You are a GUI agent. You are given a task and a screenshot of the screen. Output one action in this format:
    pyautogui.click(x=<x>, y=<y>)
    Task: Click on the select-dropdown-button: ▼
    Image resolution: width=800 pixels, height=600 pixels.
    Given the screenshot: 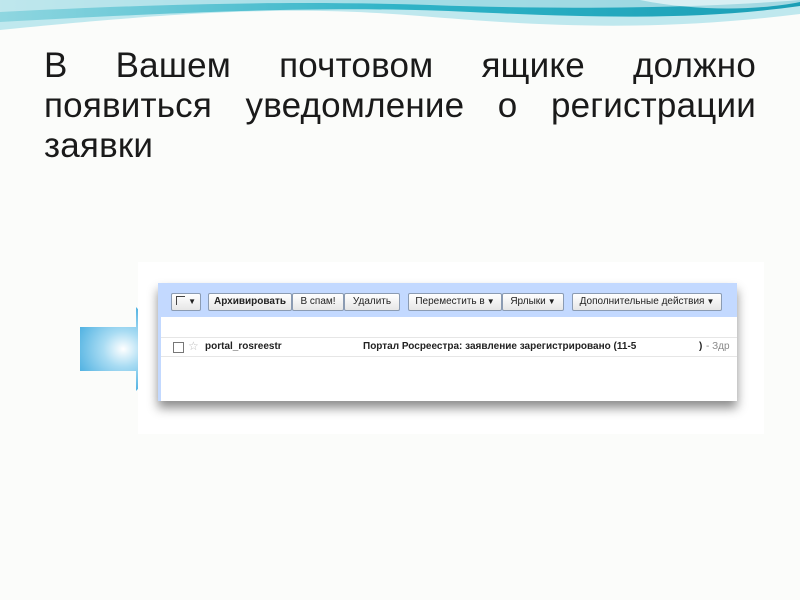 What is the action you would take?
    pyautogui.click(x=186, y=302)
    